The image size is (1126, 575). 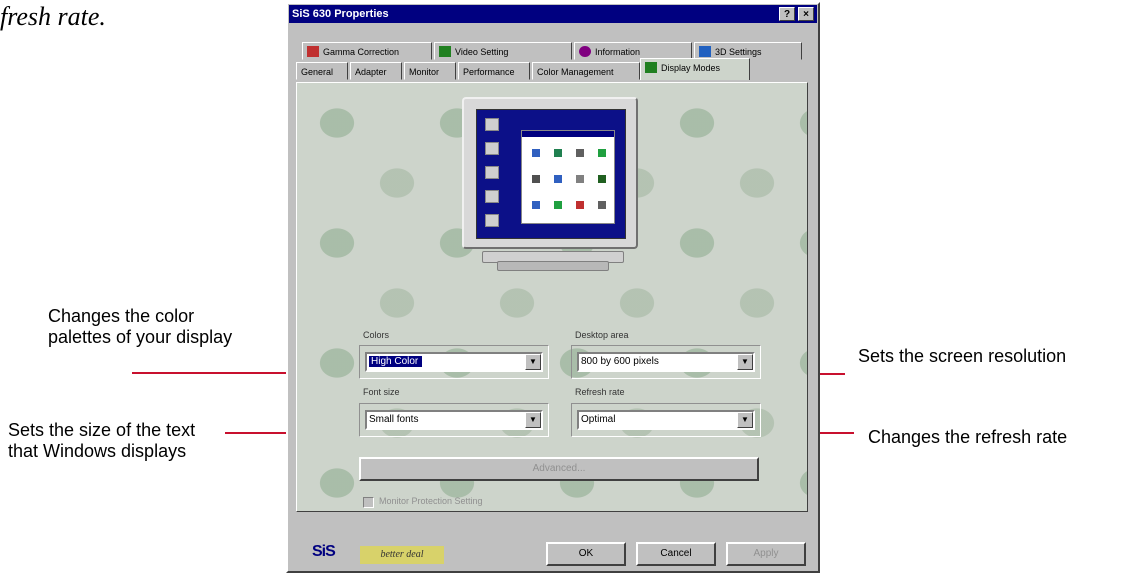 I want to click on desktop-area-select: 800 by 600 pixels ▼, so click(x=666, y=362).